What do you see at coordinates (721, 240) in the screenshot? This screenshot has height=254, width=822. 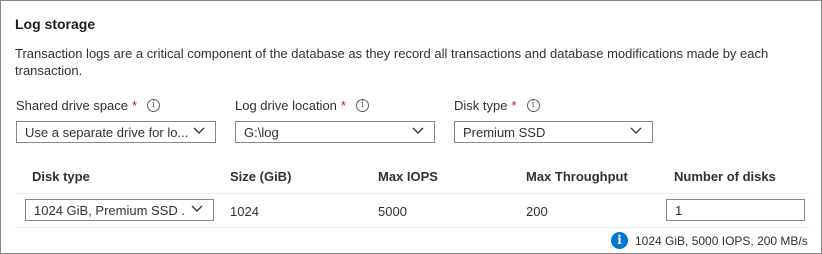 I see `storage-summary-text: 1024 GiB, 5000 IOPS, 200 MB/s` at bounding box center [721, 240].